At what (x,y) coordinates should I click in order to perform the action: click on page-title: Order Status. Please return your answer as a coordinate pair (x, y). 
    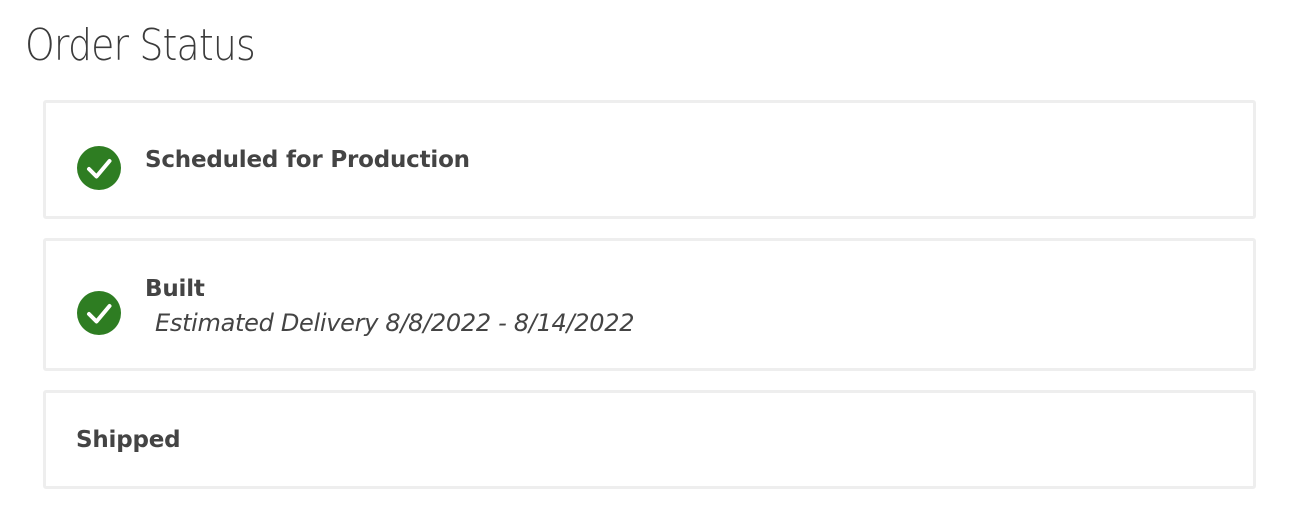
    Looking at the image, I should click on (140, 45).